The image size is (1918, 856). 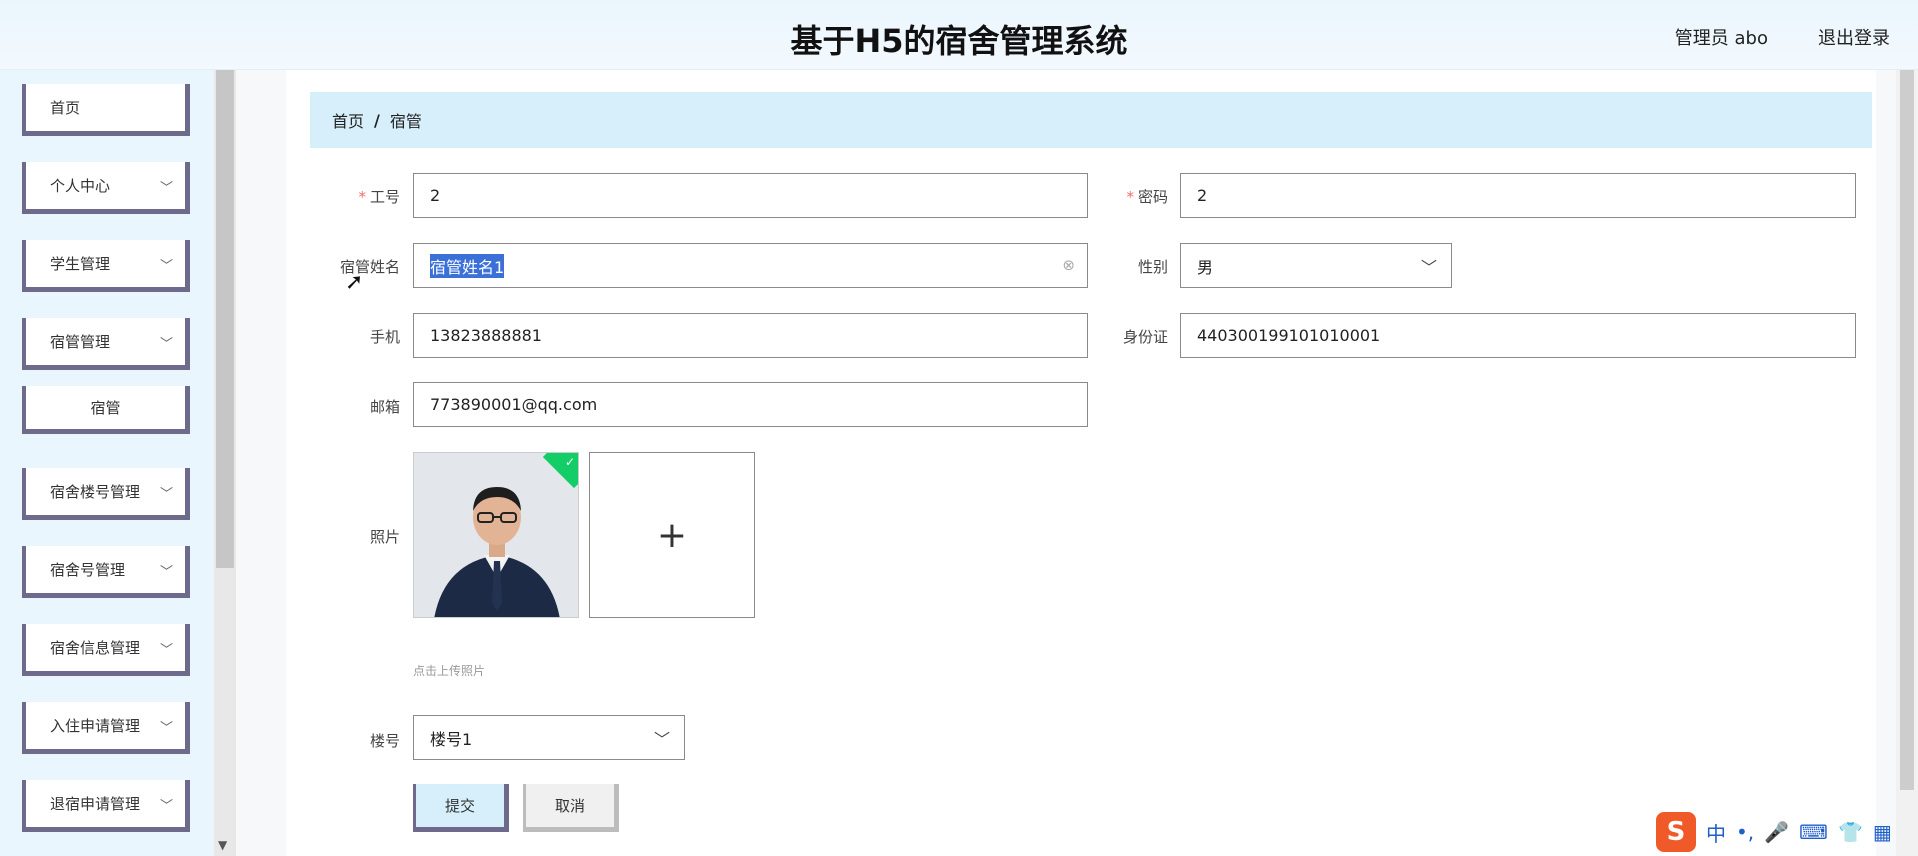 I want to click on youxiang-input: 773890001@qq.com, so click(x=750, y=404).